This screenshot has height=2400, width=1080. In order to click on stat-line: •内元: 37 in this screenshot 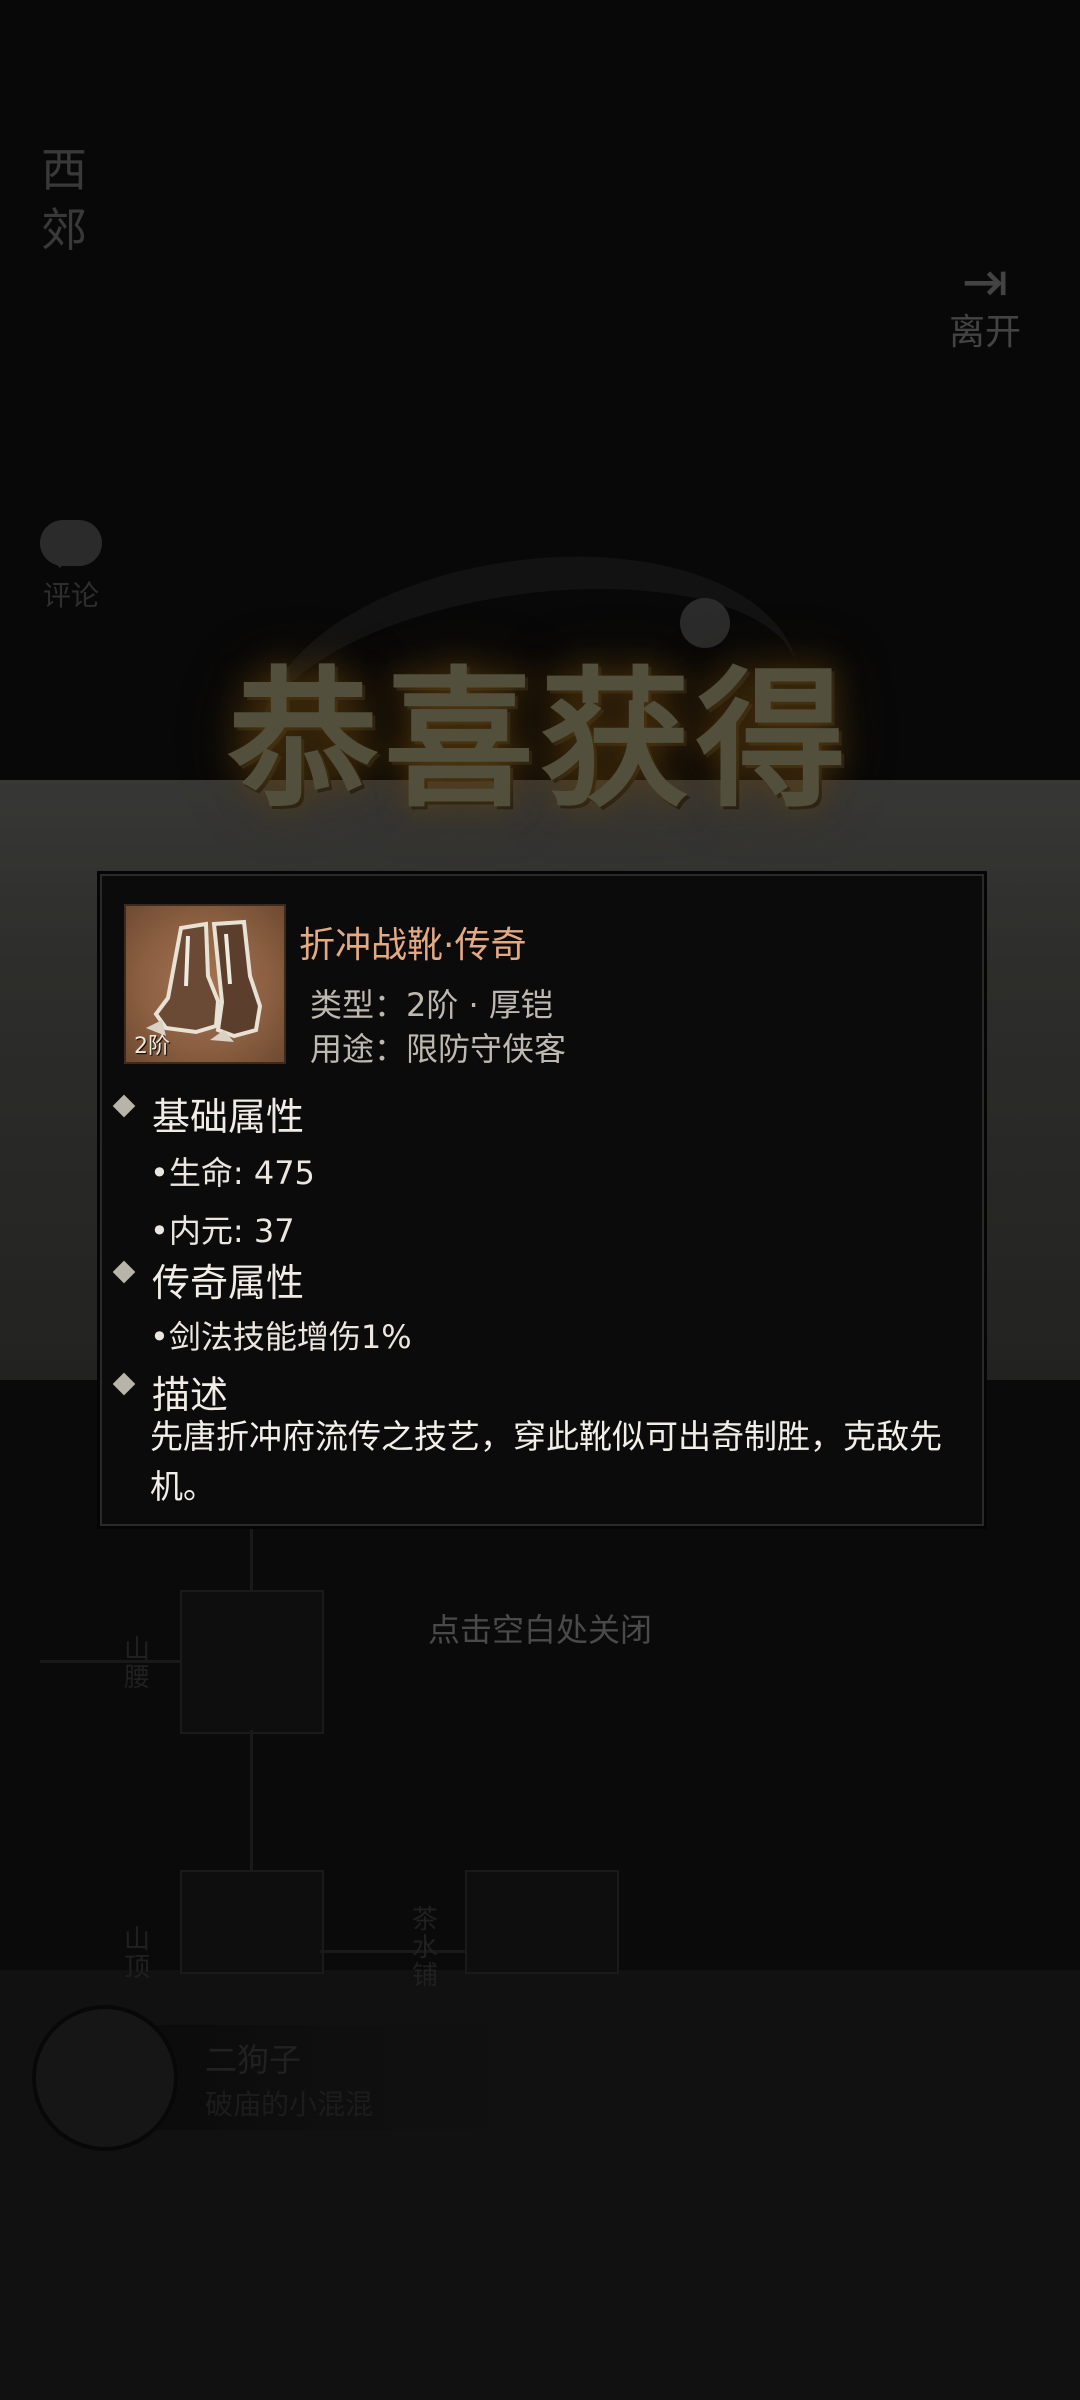, I will do `click(222, 1231)`.